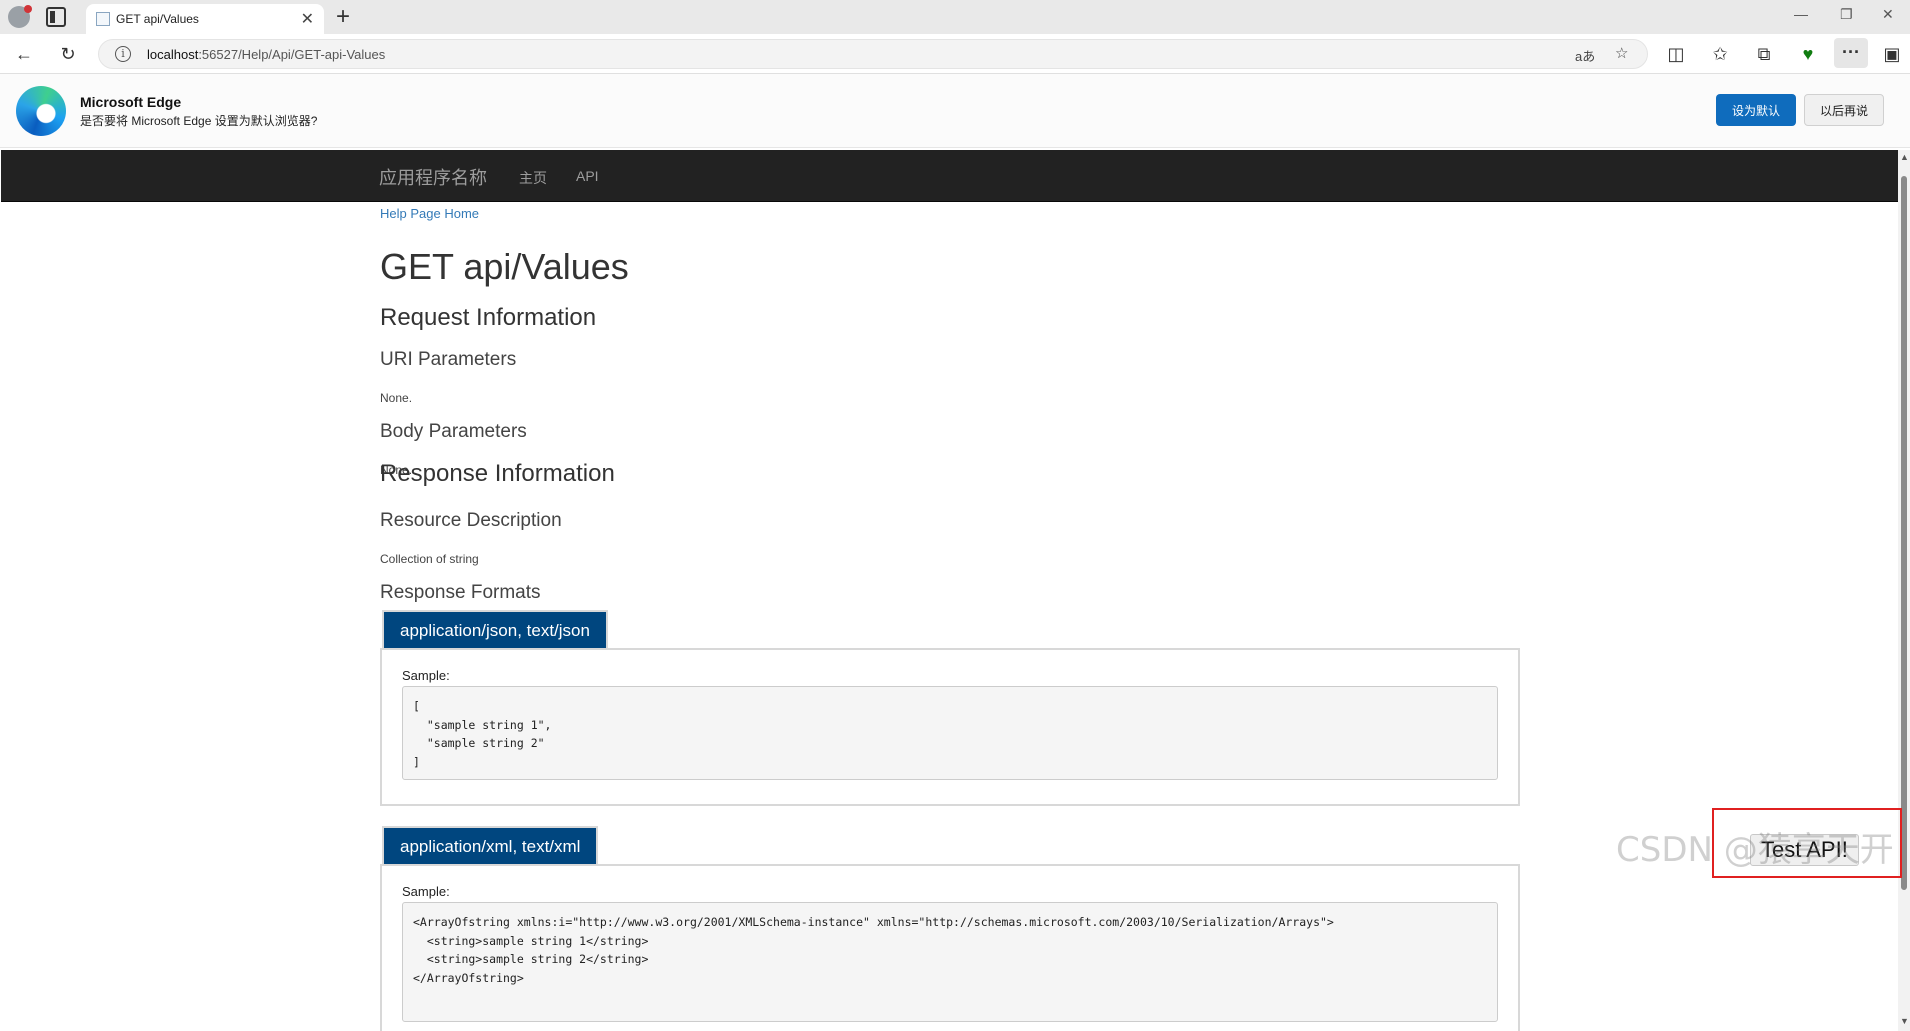 This screenshot has height=1031, width=1910. What do you see at coordinates (448, 359) in the screenshot?
I see `uri-params-heading: URI Parameters` at bounding box center [448, 359].